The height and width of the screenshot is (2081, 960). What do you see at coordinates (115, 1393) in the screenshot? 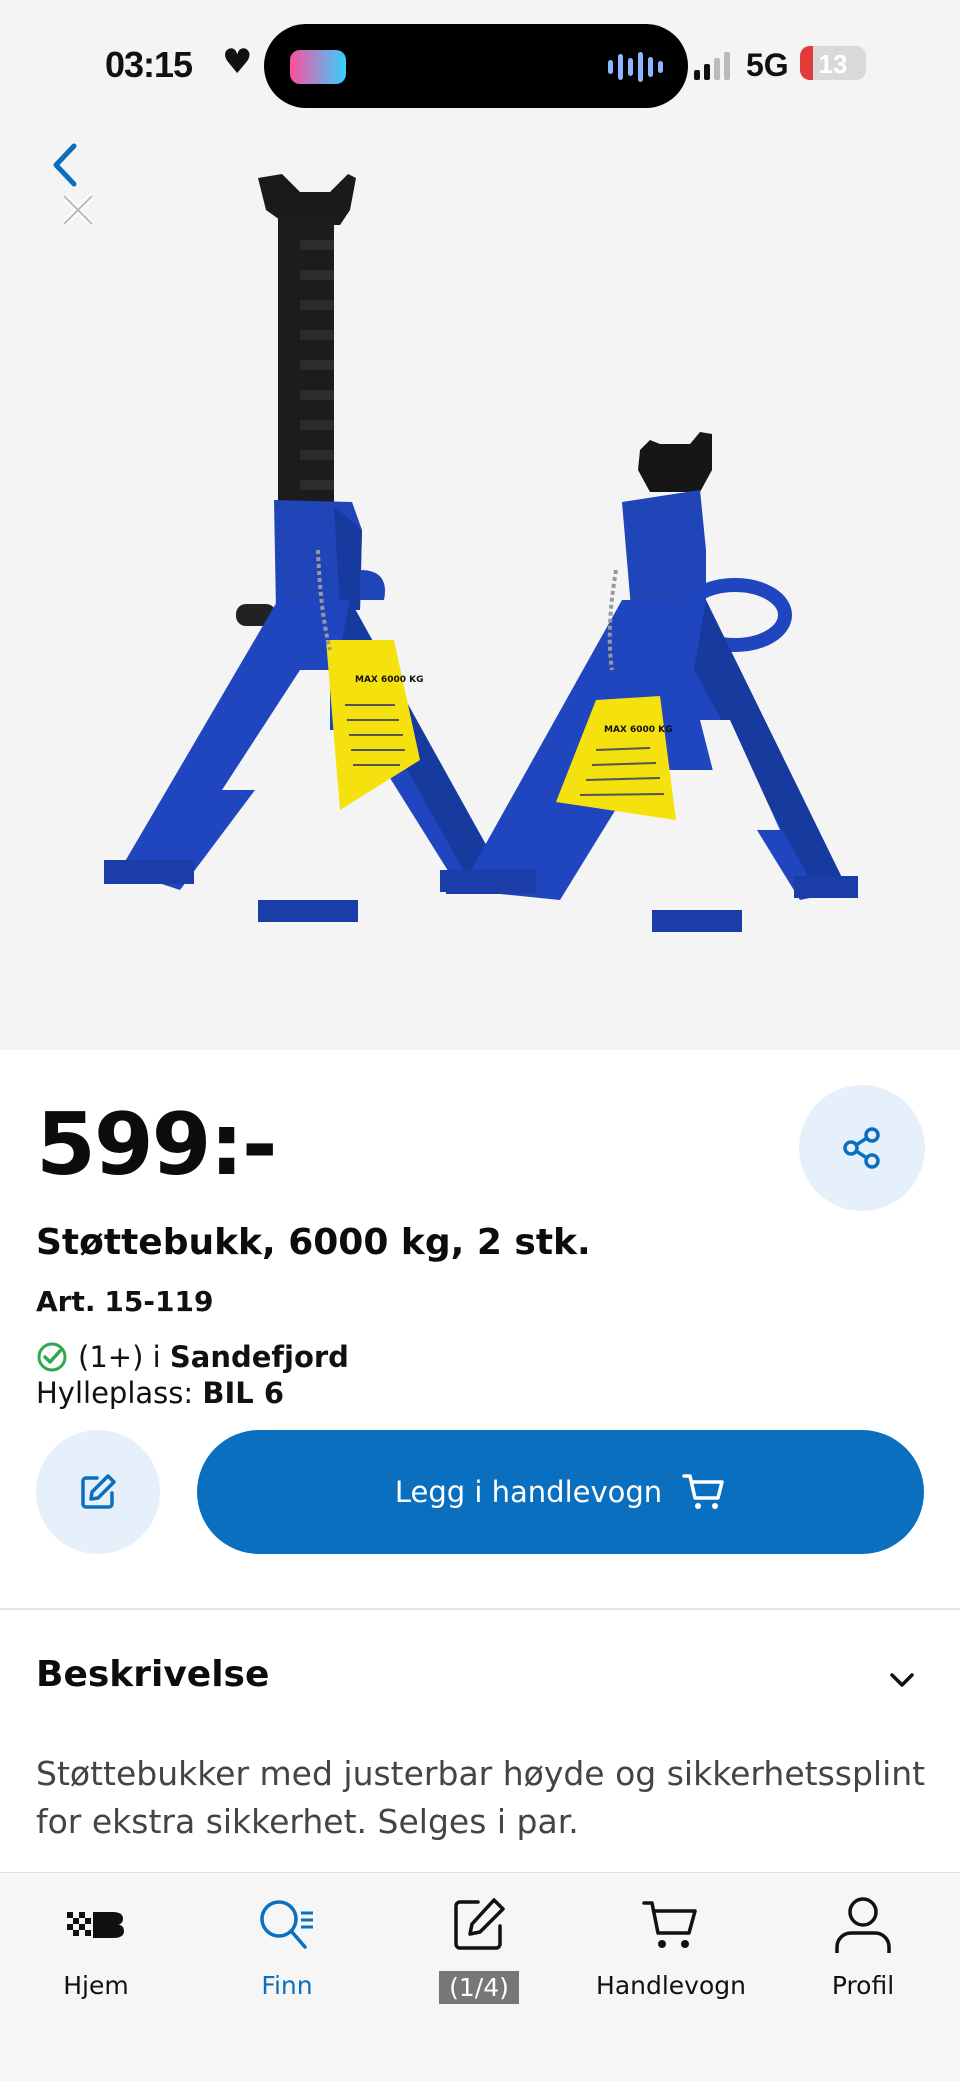
I see `shelf-label: Hylleplass:` at bounding box center [115, 1393].